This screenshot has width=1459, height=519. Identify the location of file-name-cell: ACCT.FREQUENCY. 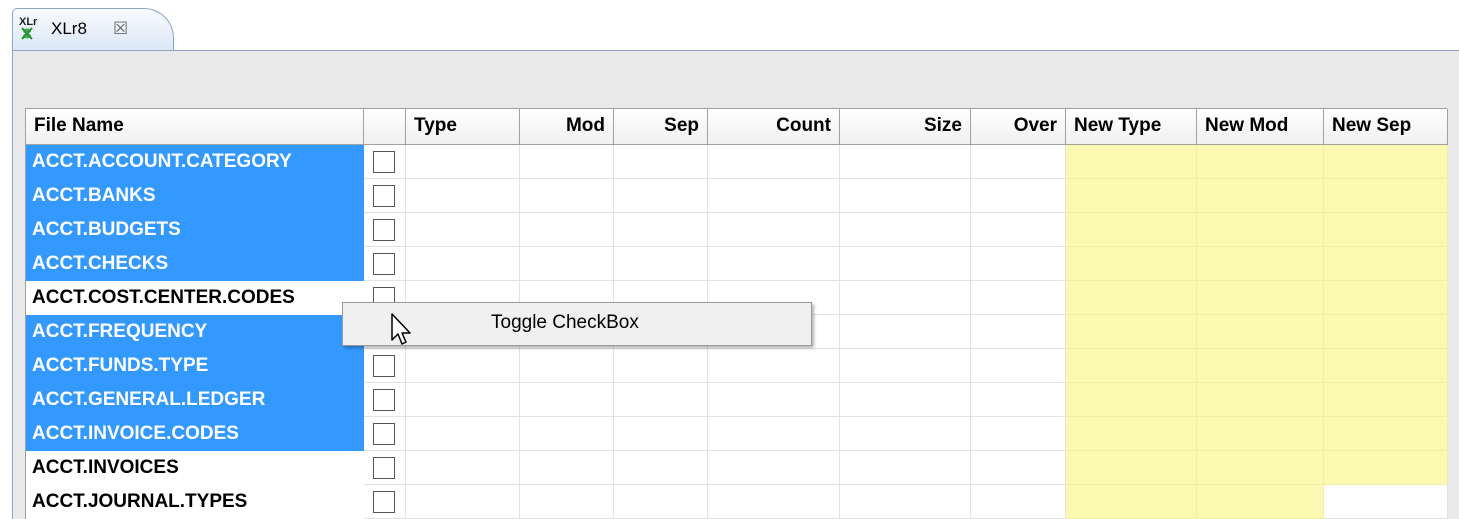
(195, 332).